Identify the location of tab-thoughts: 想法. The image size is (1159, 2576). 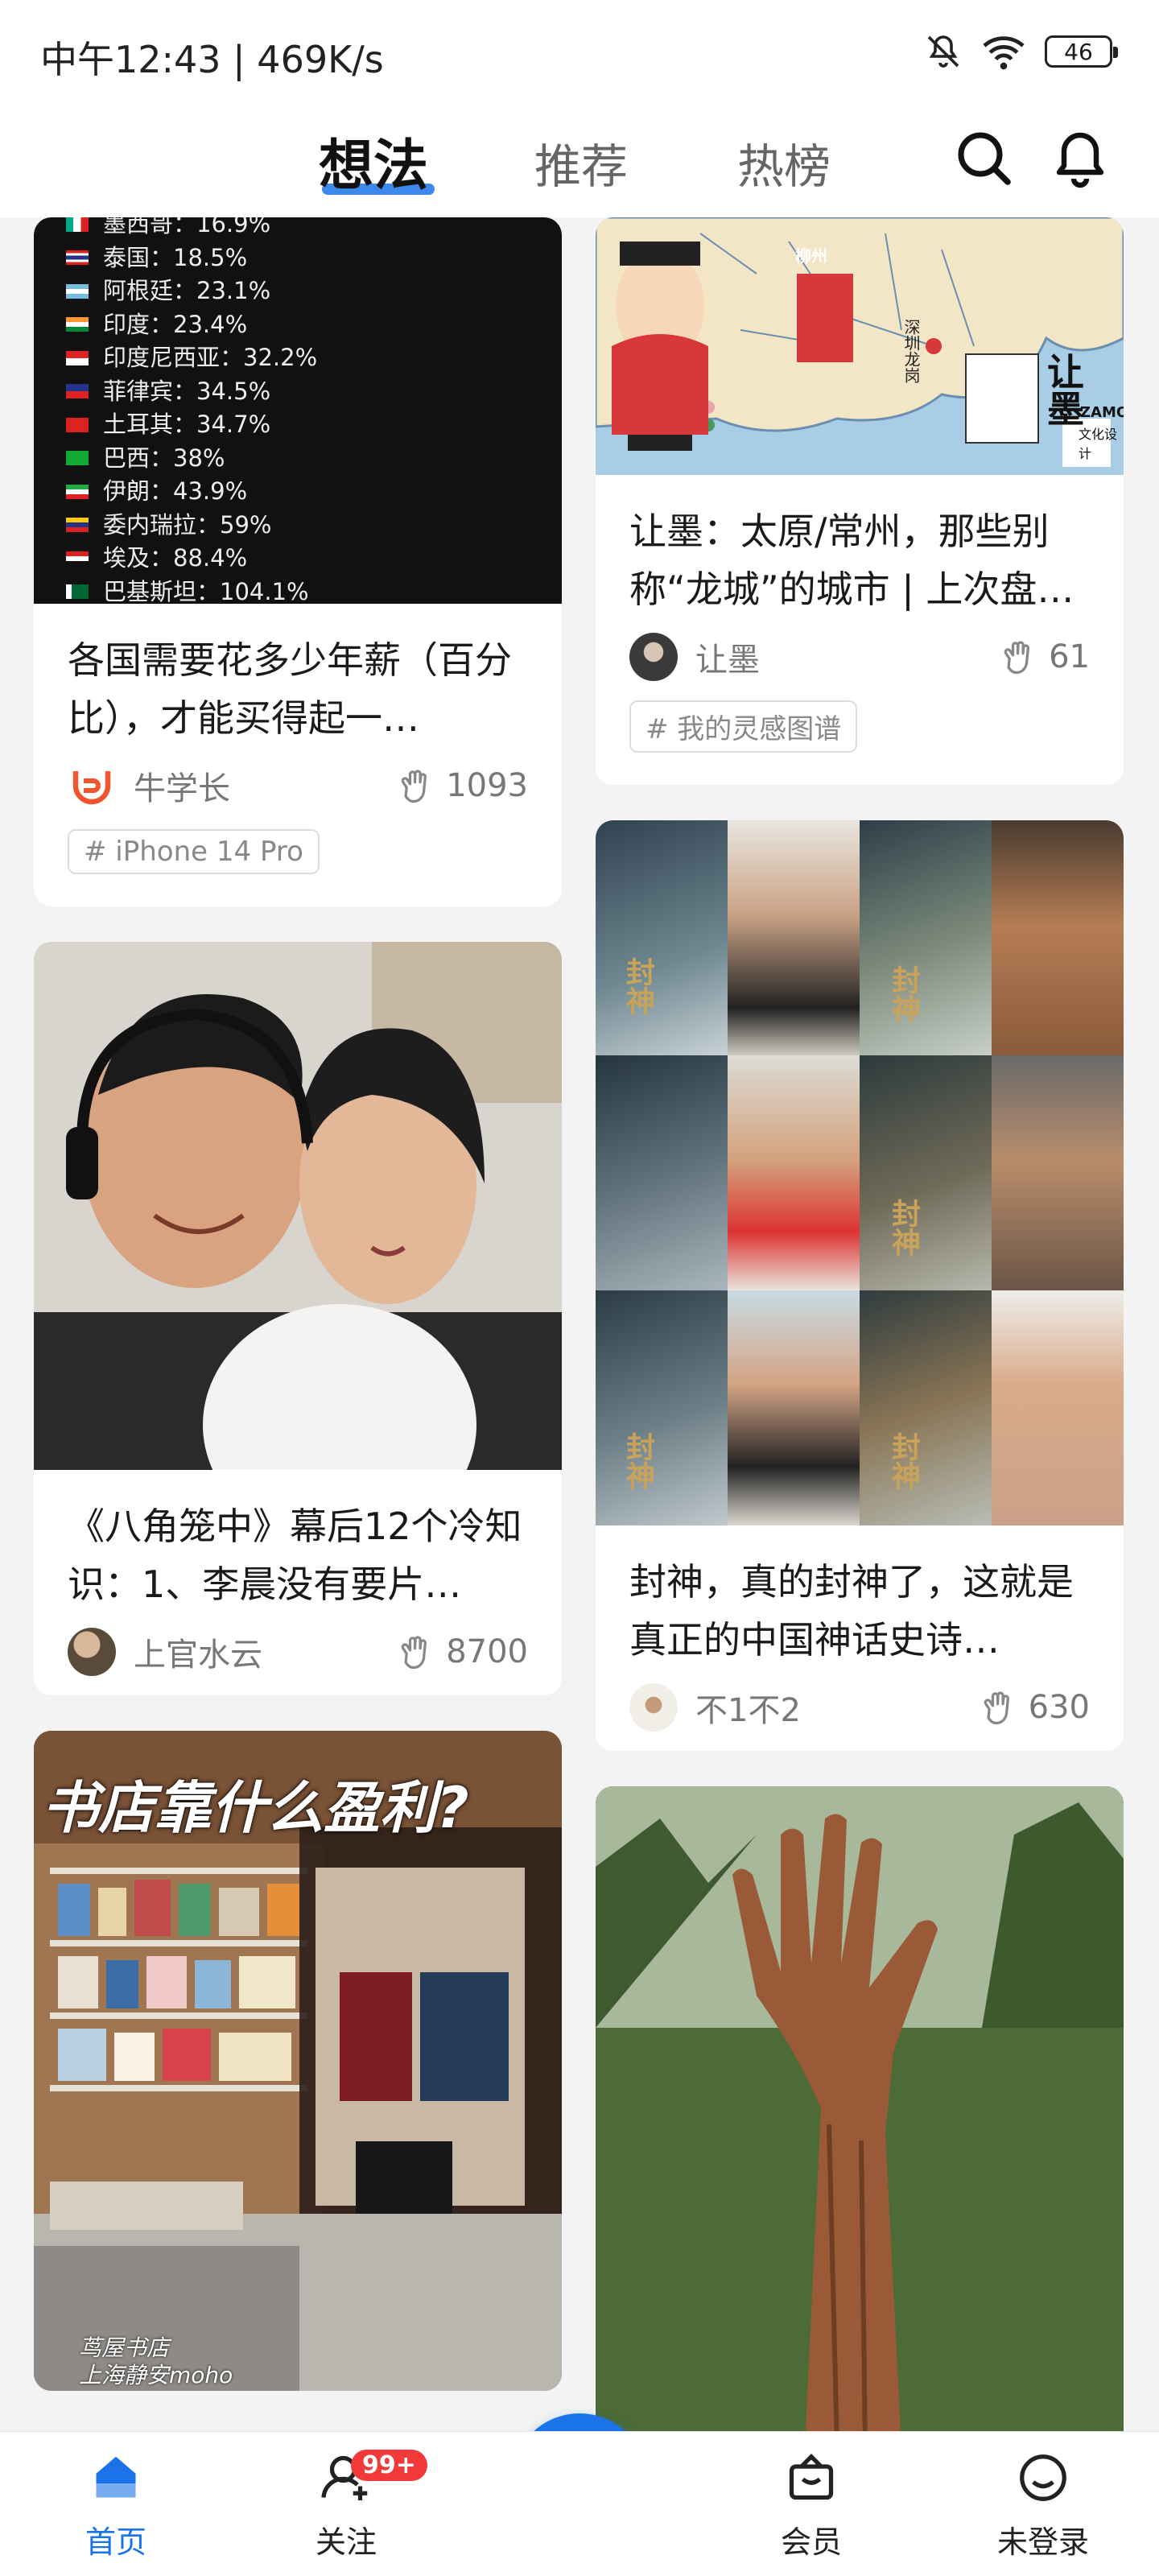
(373, 160).